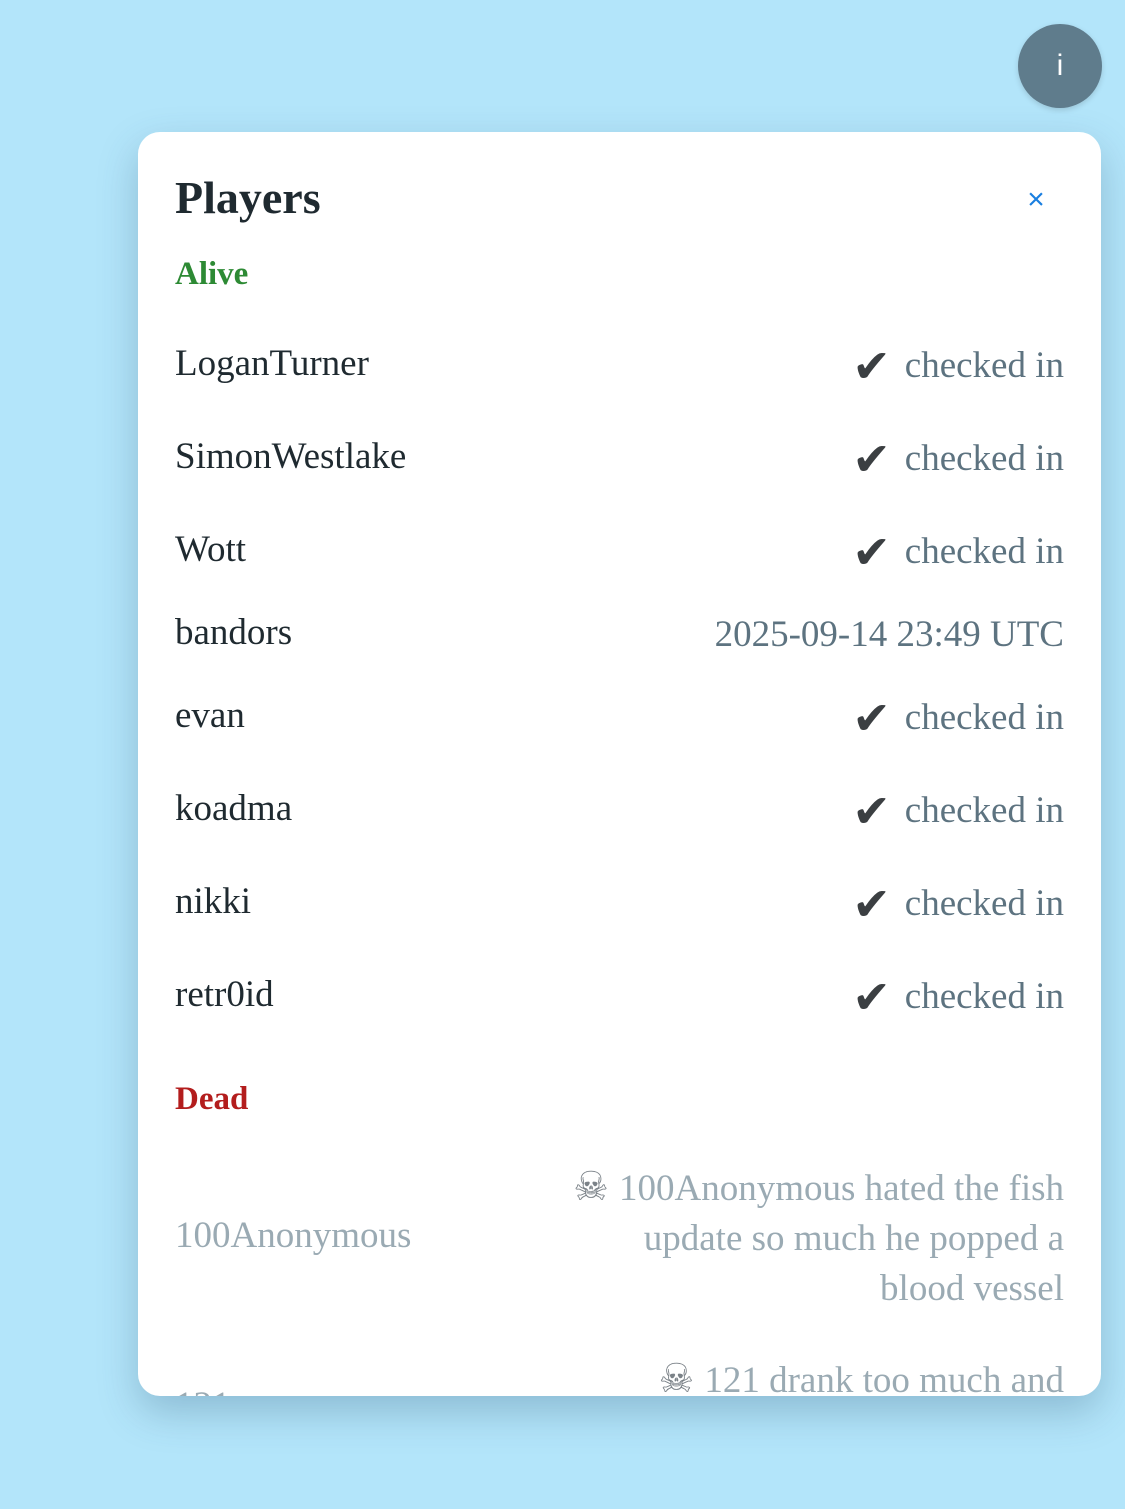  Describe the element at coordinates (203, 1390) in the screenshot. I see `dead-player-name: 121` at that location.